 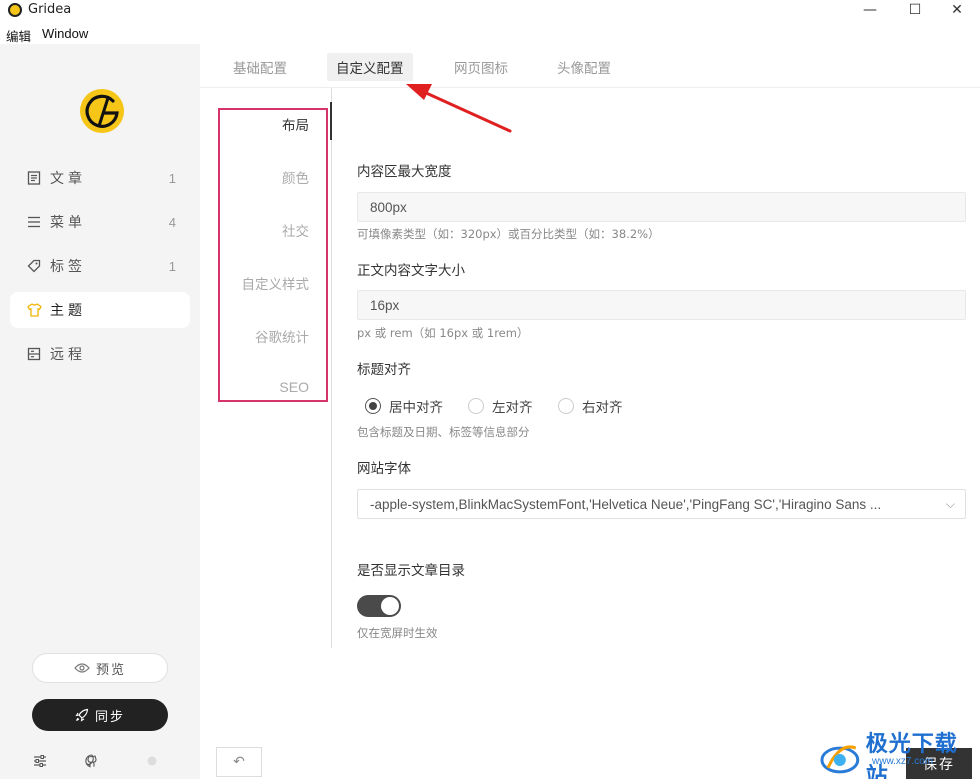 I want to click on sync-label: 同步, so click(x=109, y=717).